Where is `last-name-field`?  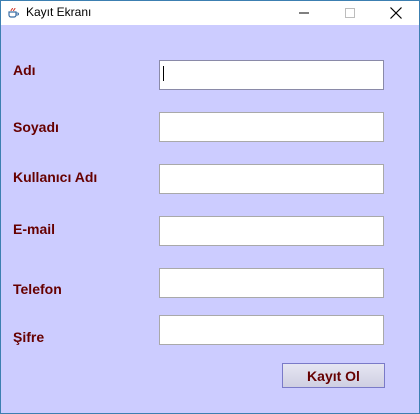 last-name-field is located at coordinates (271, 127).